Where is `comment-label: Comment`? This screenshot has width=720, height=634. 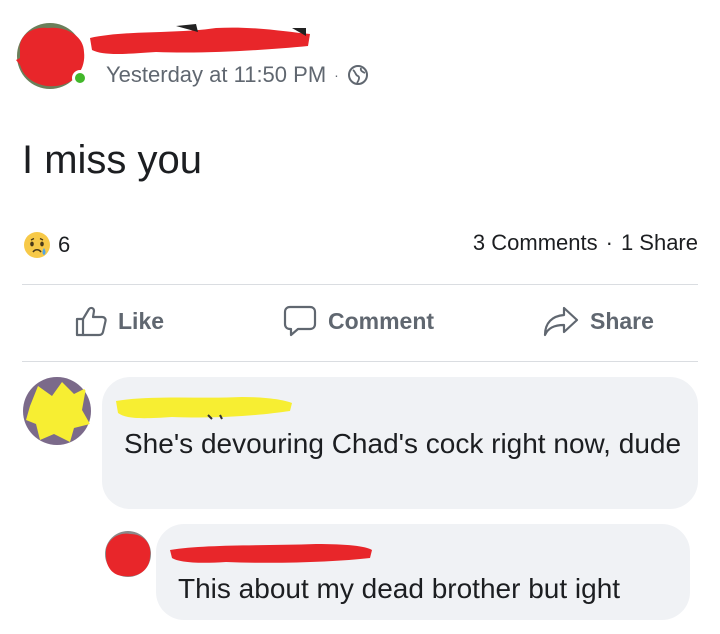
comment-label: Comment is located at coordinates (381, 320).